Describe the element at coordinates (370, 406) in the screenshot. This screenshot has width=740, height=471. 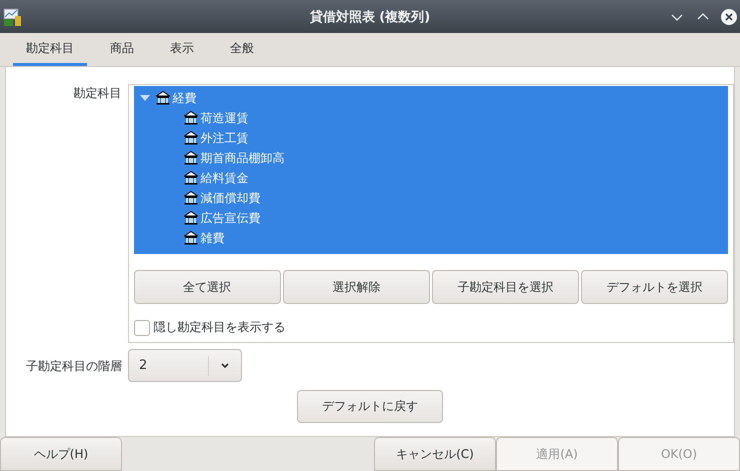
I see `reset-button: デフォルトに戻す` at that location.